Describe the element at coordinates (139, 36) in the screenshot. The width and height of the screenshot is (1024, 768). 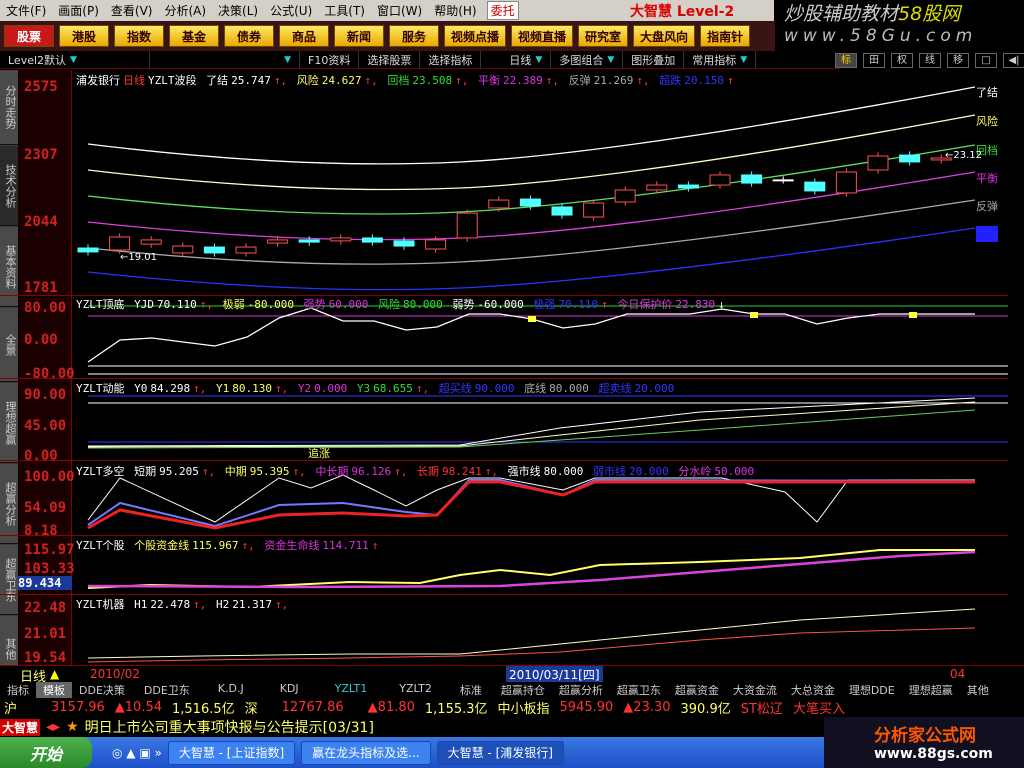
I see `btn-index: 指数` at that location.